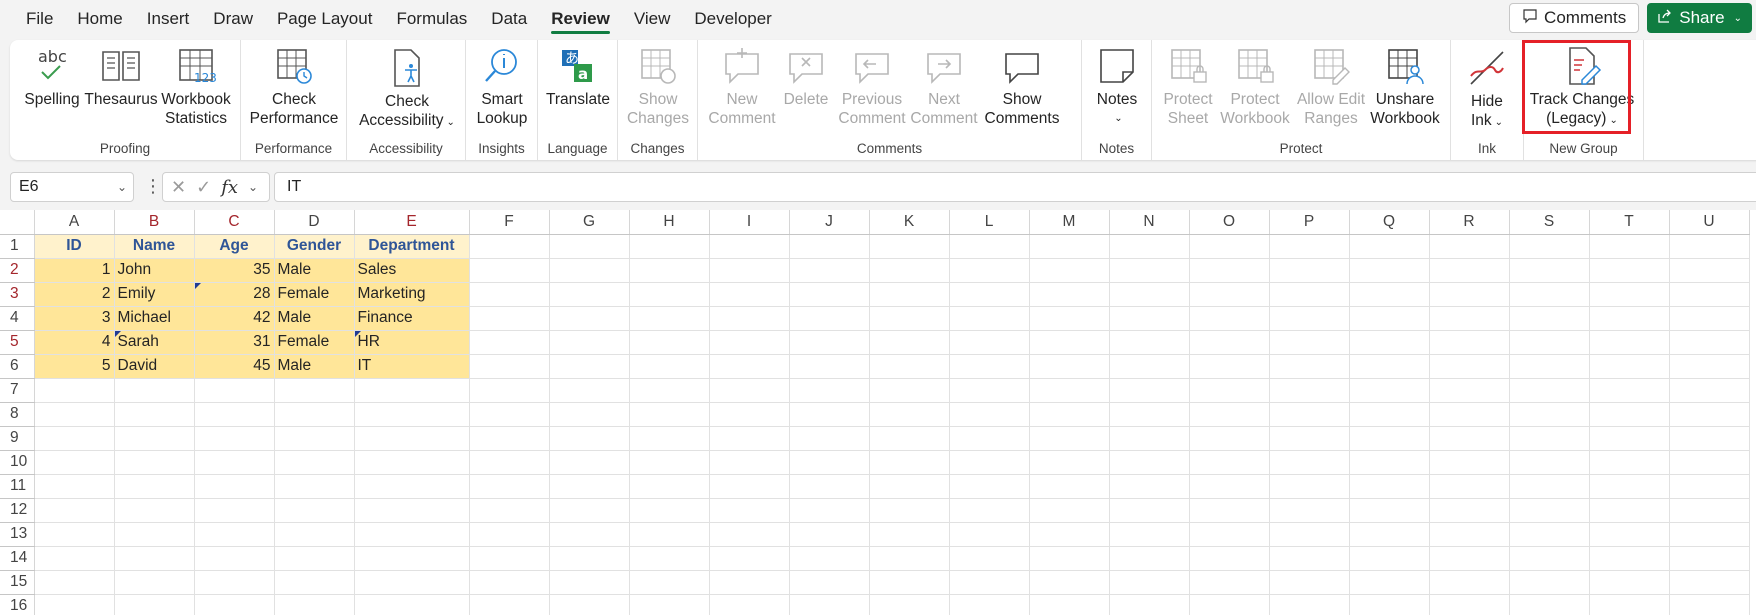 The height and width of the screenshot is (615, 1756). What do you see at coordinates (509, 414) in the screenshot?
I see `cell-f8` at bounding box center [509, 414].